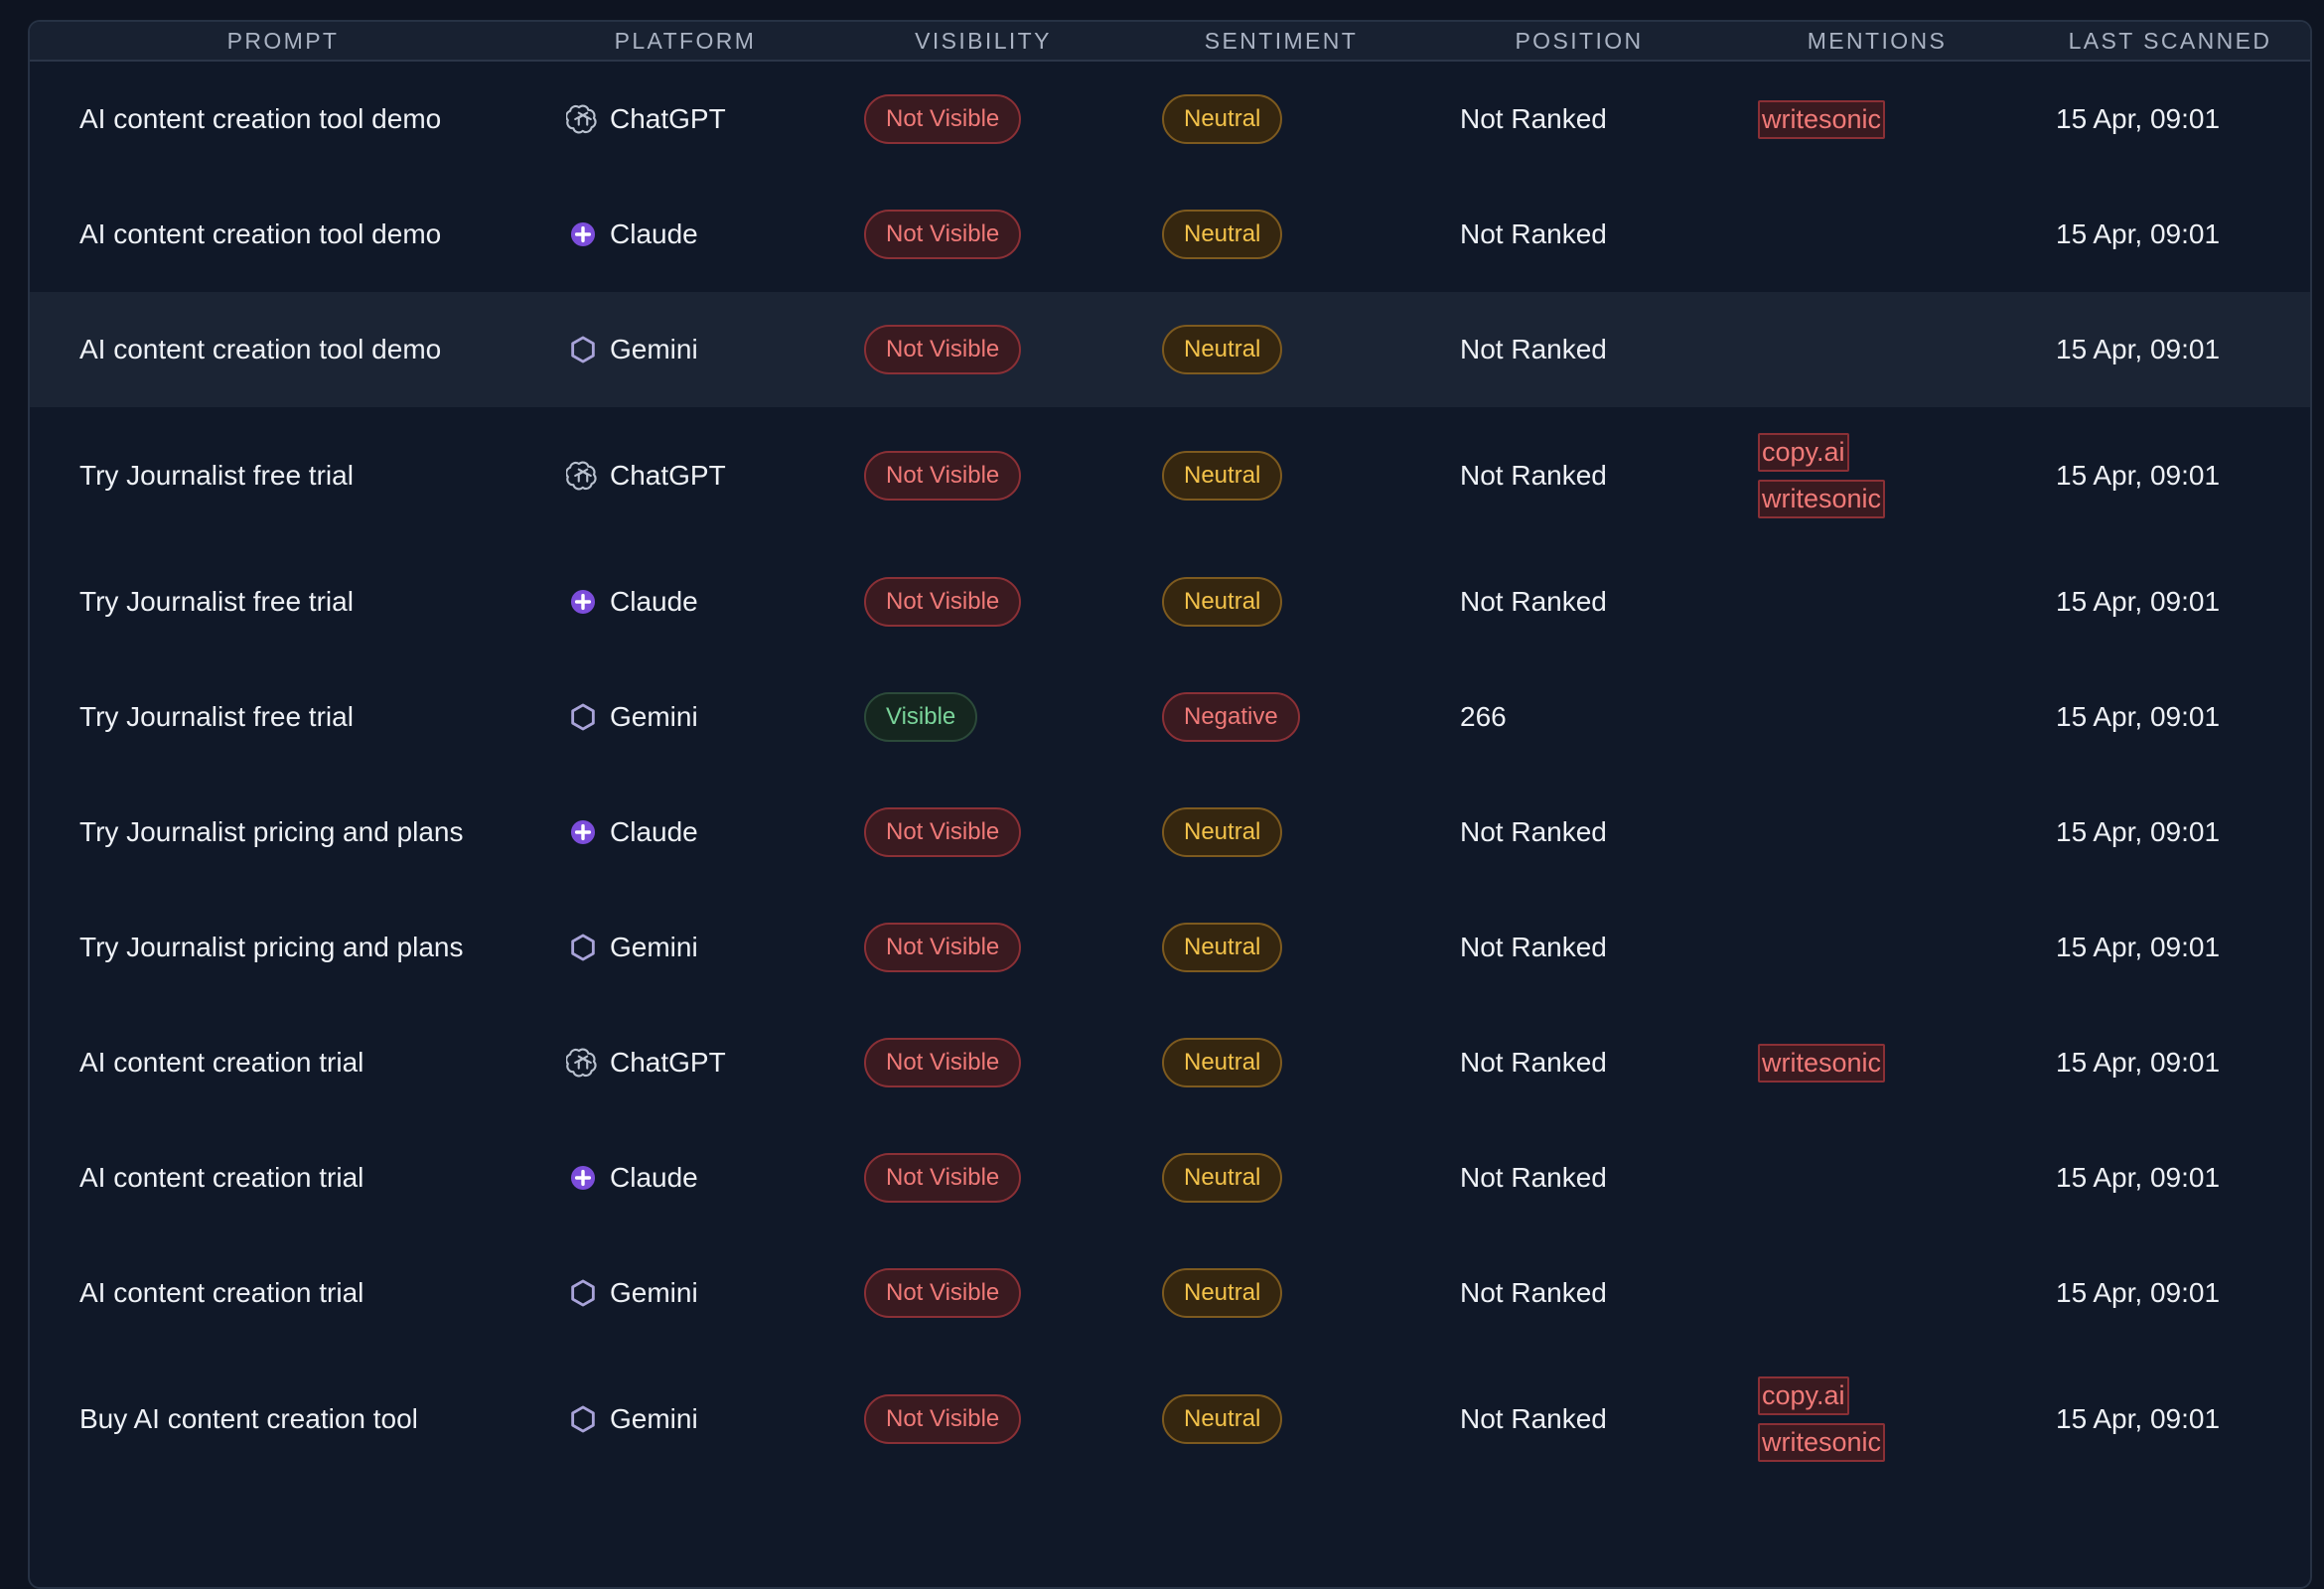  Describe the element at coordinates (921, 717) in the screenshot. I see `visibility-badge: Visible` at that location.